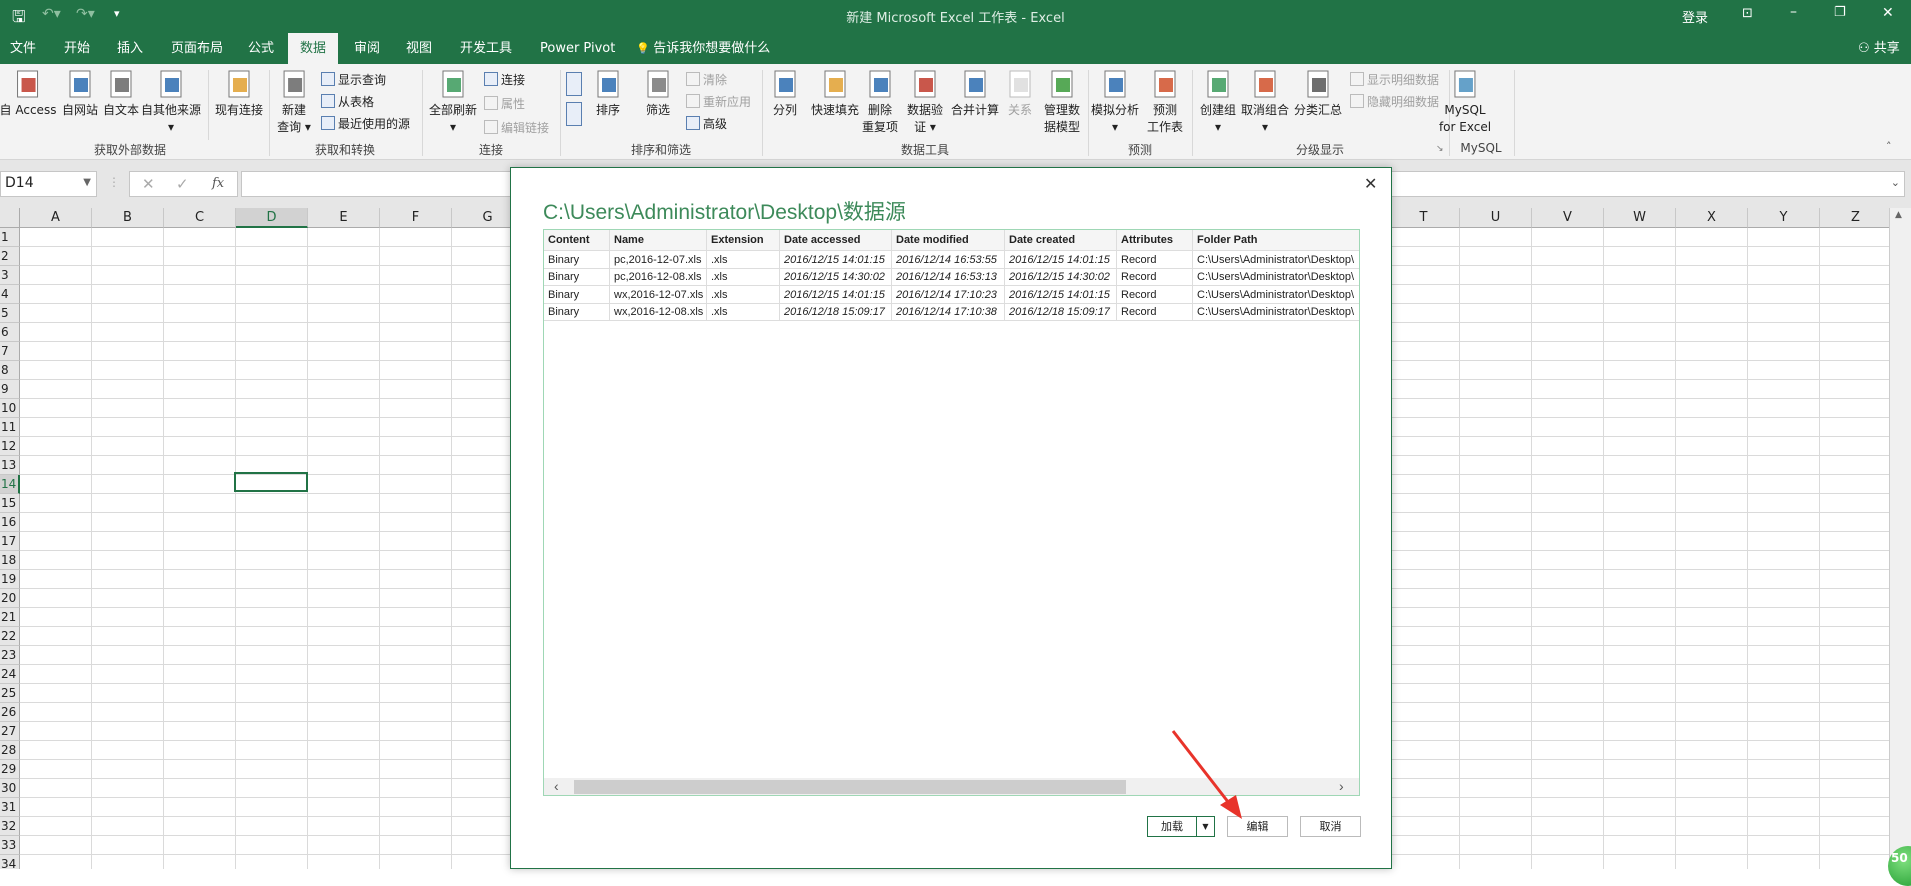 The height and width of the screenshot is (886, 1911). I want to click on tab-4: 公式, so click(261, 48).